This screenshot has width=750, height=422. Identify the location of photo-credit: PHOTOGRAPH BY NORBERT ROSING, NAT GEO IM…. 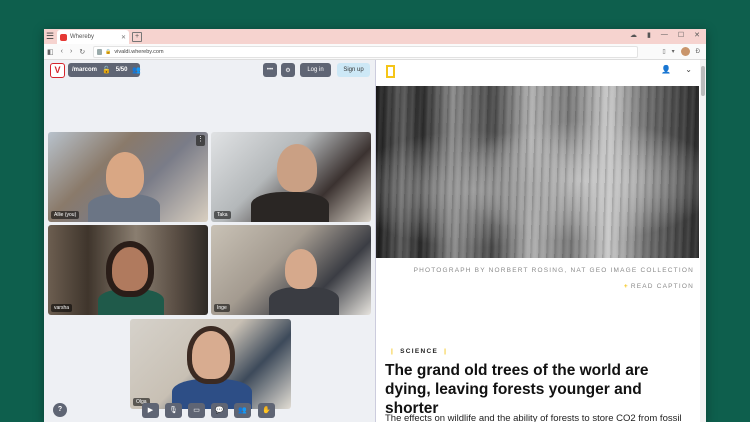
(553, 270).